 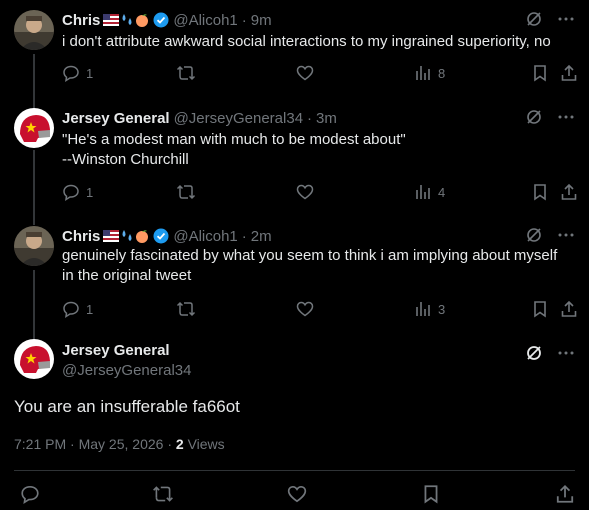 I want to click on post-time: 7:21 PM, so click(x=40, y=444).